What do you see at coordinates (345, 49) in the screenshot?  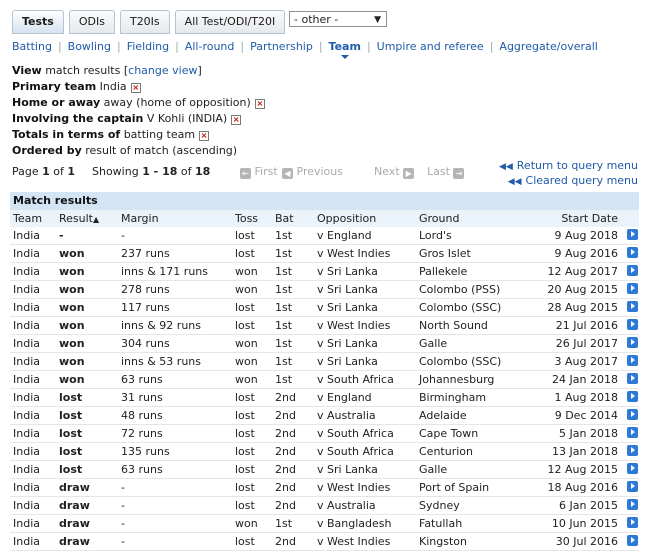 I see `nav-team: Team` at bounding box center [345, 49].